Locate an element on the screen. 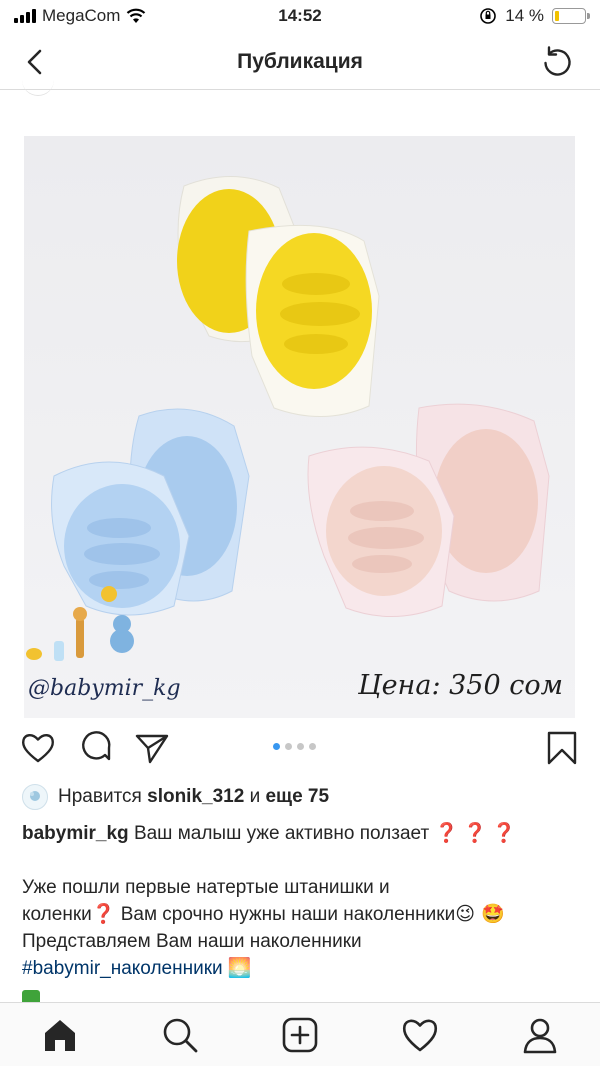  likes-line: Нравится slonik_312 и еще 75 is located at coordinates (175, 797).